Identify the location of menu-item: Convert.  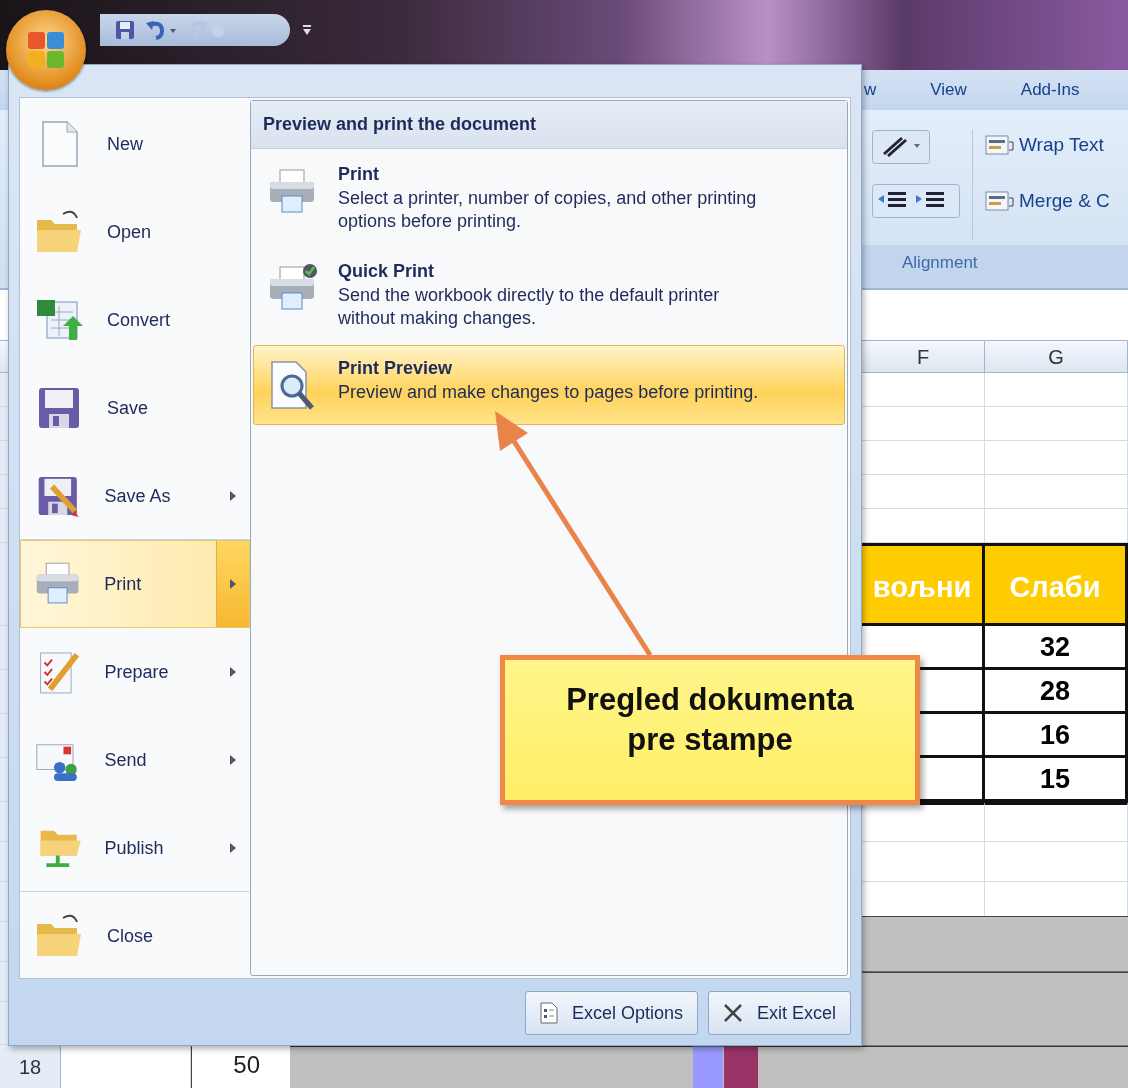
(135, 320).